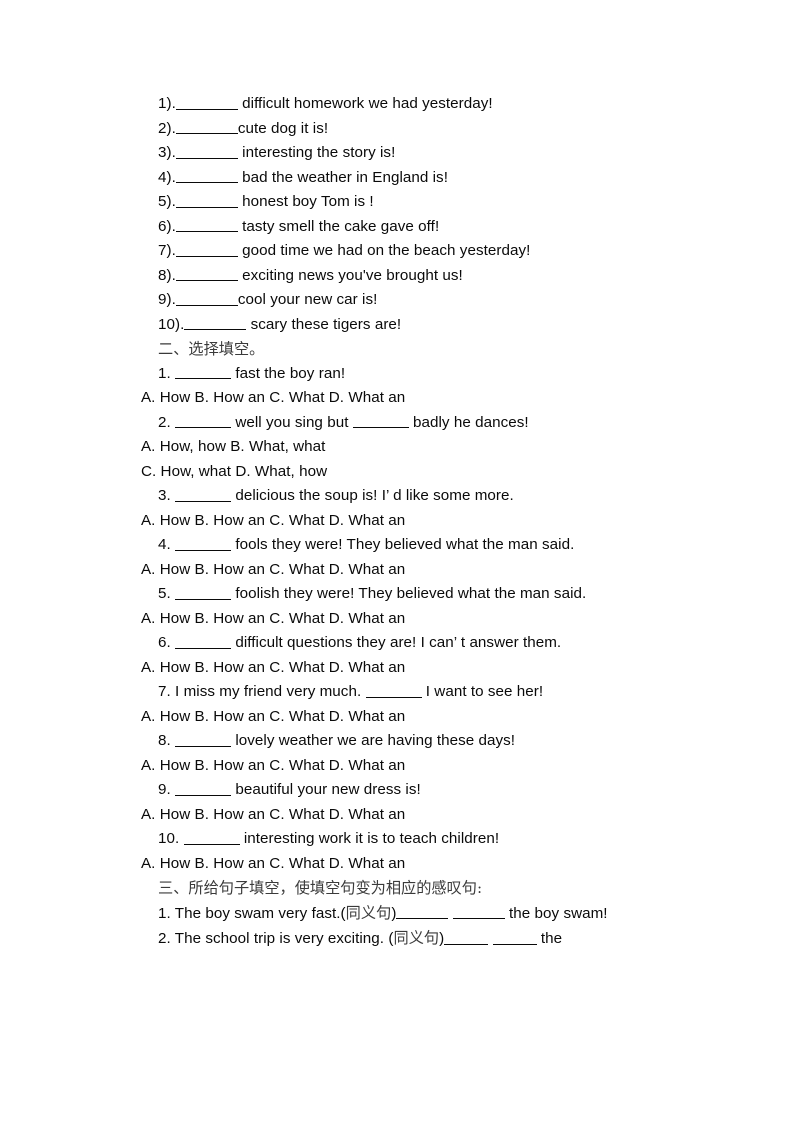 This screenshot has height=1123, width=794. What do you see at coordinates (412, 472) in the screenshot?
I see `answer-options: C. How, what D. What, how` at bounding box center [412, 472].